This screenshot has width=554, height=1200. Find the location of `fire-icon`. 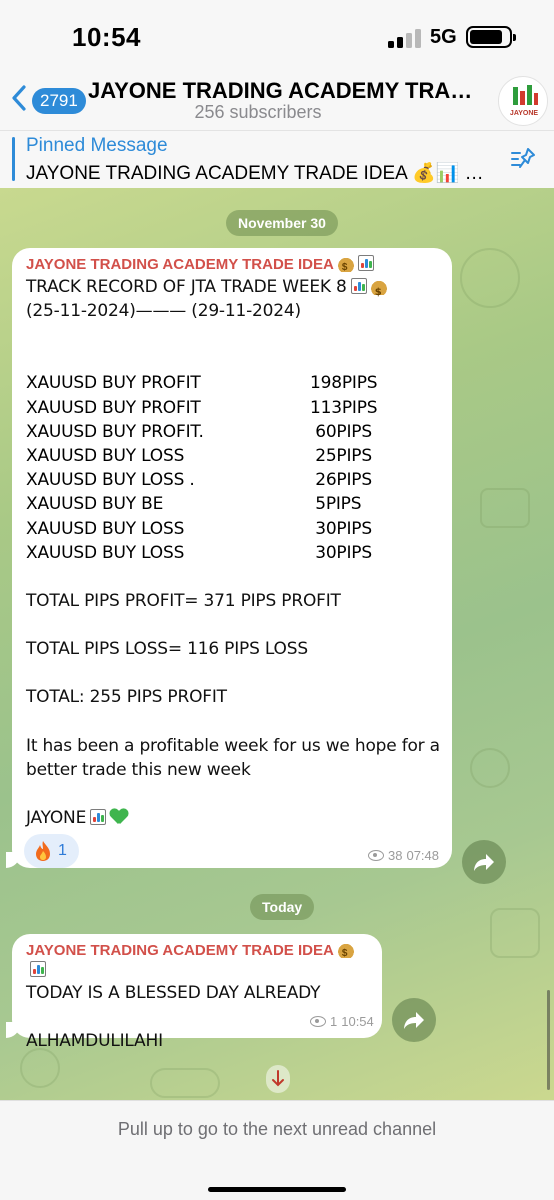

fire-icon is located at coordinates (43, 851).